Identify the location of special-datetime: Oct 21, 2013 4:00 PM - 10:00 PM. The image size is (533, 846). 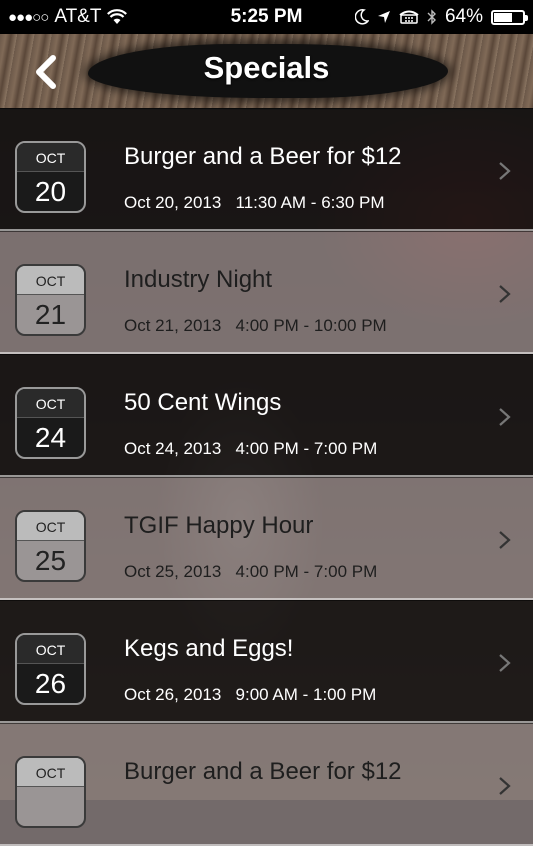
(255, 326).